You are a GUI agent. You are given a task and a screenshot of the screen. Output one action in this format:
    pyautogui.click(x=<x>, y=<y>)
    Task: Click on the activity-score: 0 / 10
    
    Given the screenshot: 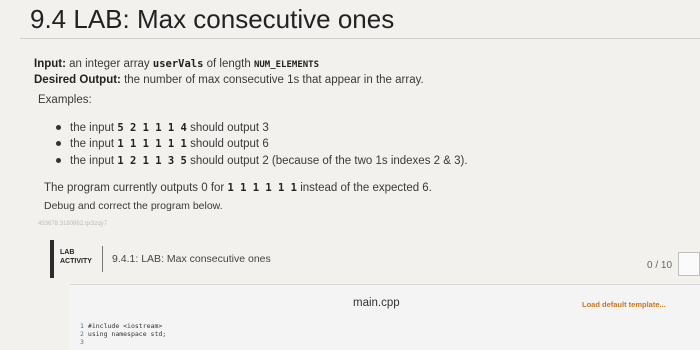 What is the action you would take?
    pyautogui.click(x=660, y=265)
    